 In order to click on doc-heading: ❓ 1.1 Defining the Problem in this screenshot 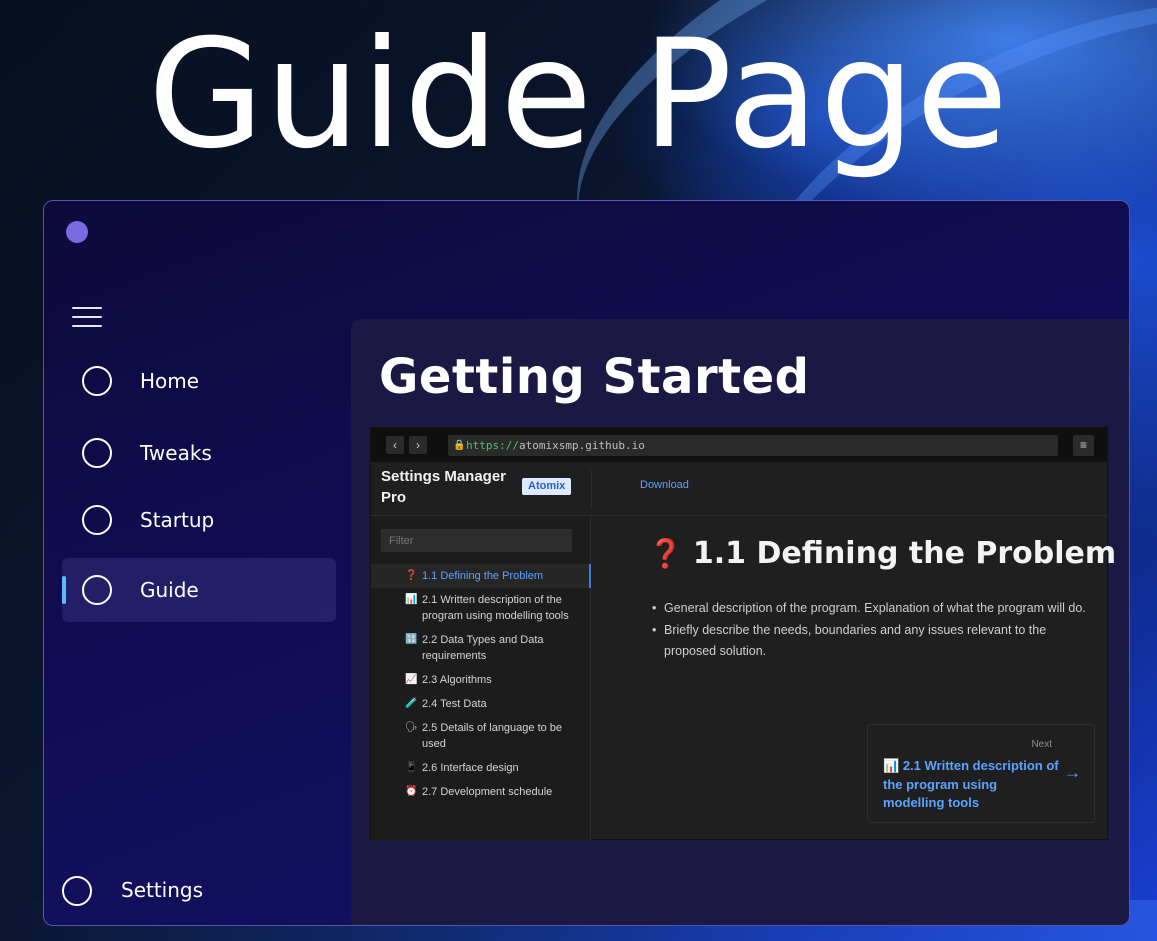, I will do `click(882, 553)`.